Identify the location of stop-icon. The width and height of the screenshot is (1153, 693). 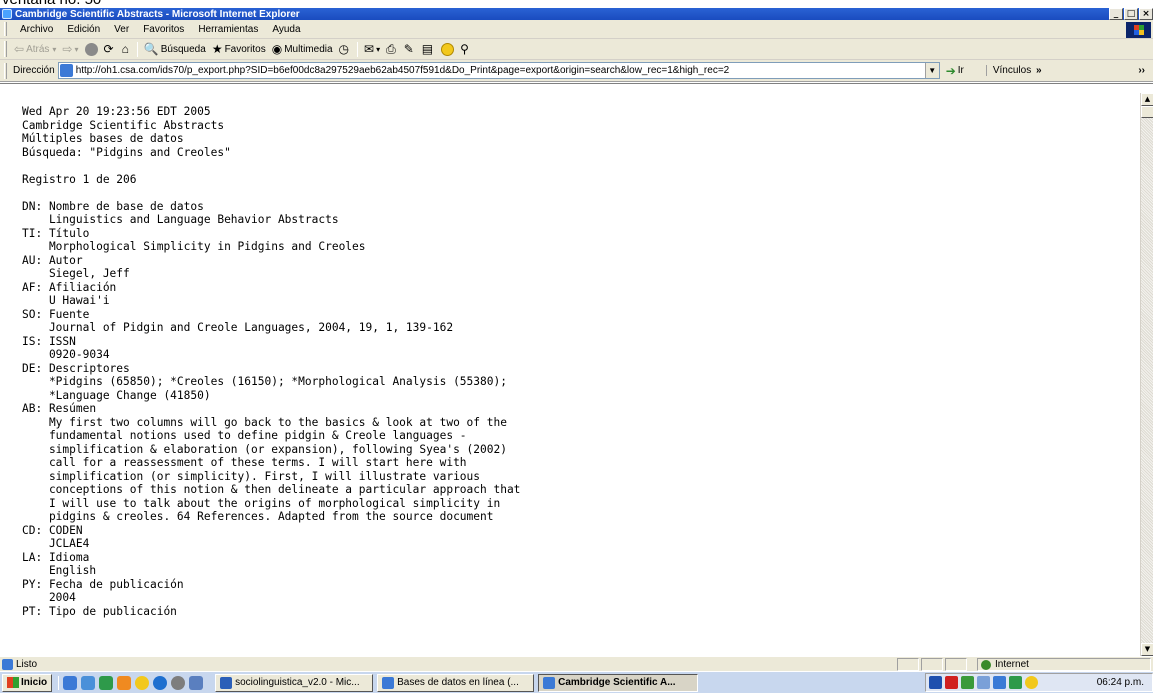
(91, 49).